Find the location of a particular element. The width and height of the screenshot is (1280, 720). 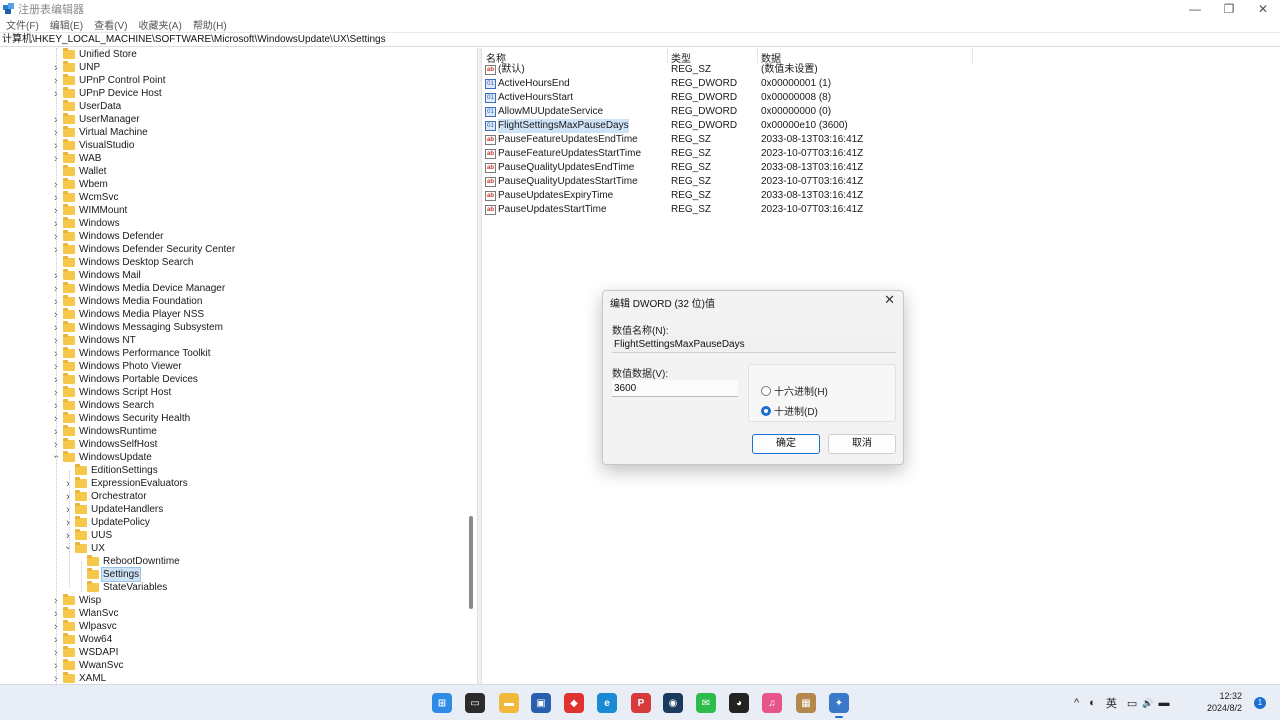

tree-item-label: Windows Photo Viewer is located at coordinates (130, 366).